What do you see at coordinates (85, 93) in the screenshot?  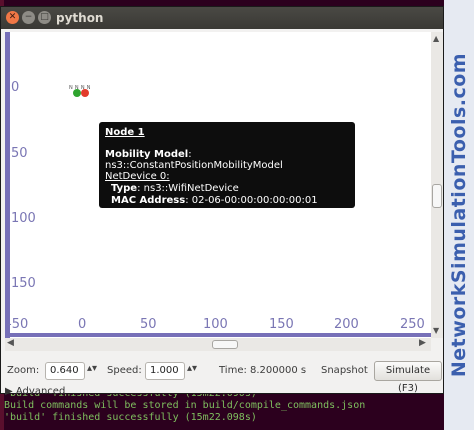 I see `node-1-marker` at bounding box center [85, 93].